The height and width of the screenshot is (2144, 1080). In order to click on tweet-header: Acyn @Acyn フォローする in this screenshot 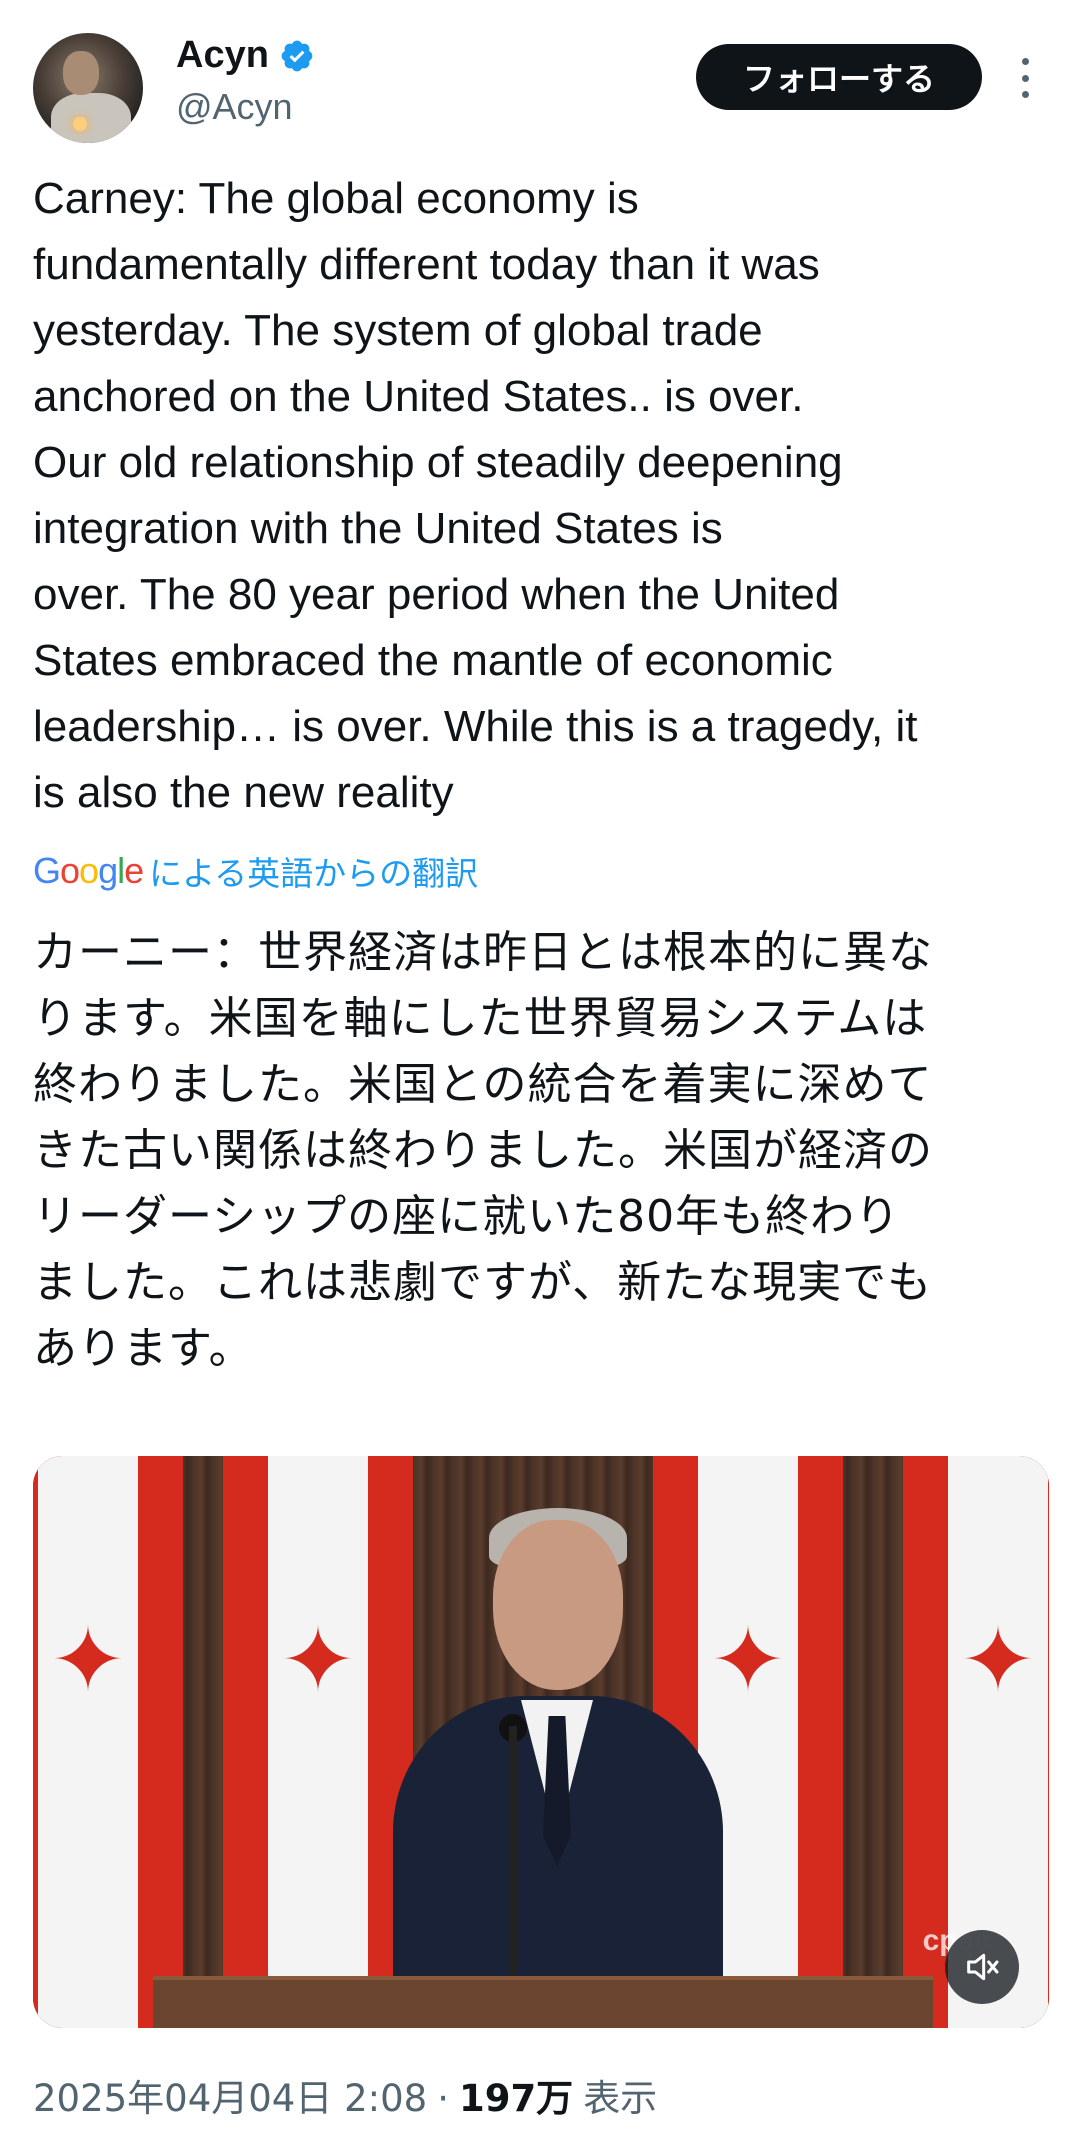, I will do `click(540, 80)`.